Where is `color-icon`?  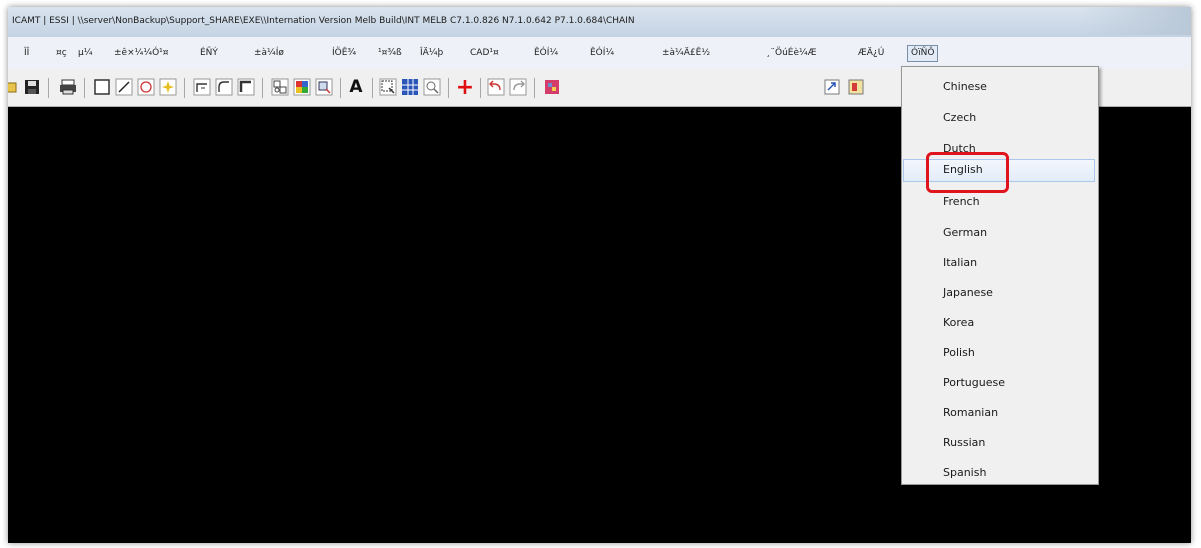 color-icon is located at coordinates (302, 87).